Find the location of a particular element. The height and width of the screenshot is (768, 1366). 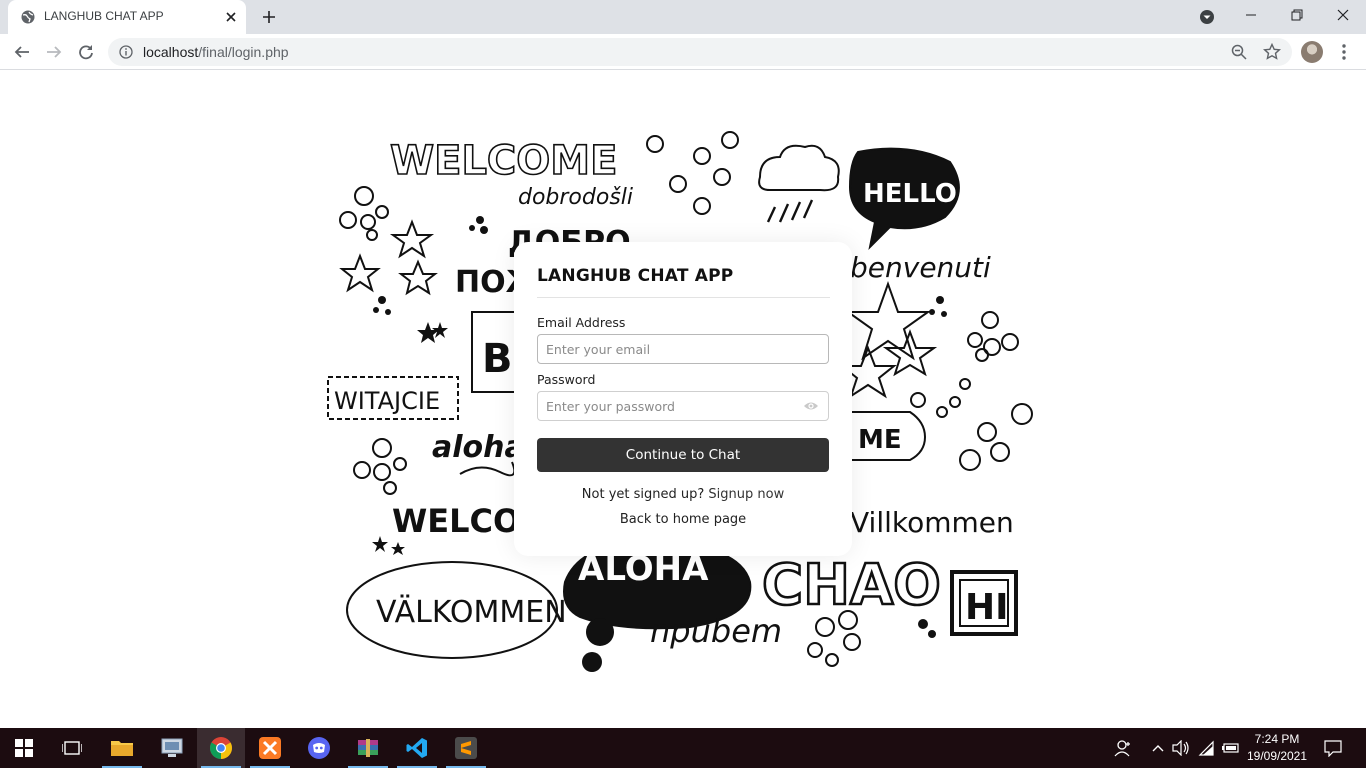

folder-icon is located at coordinates (122, 748).